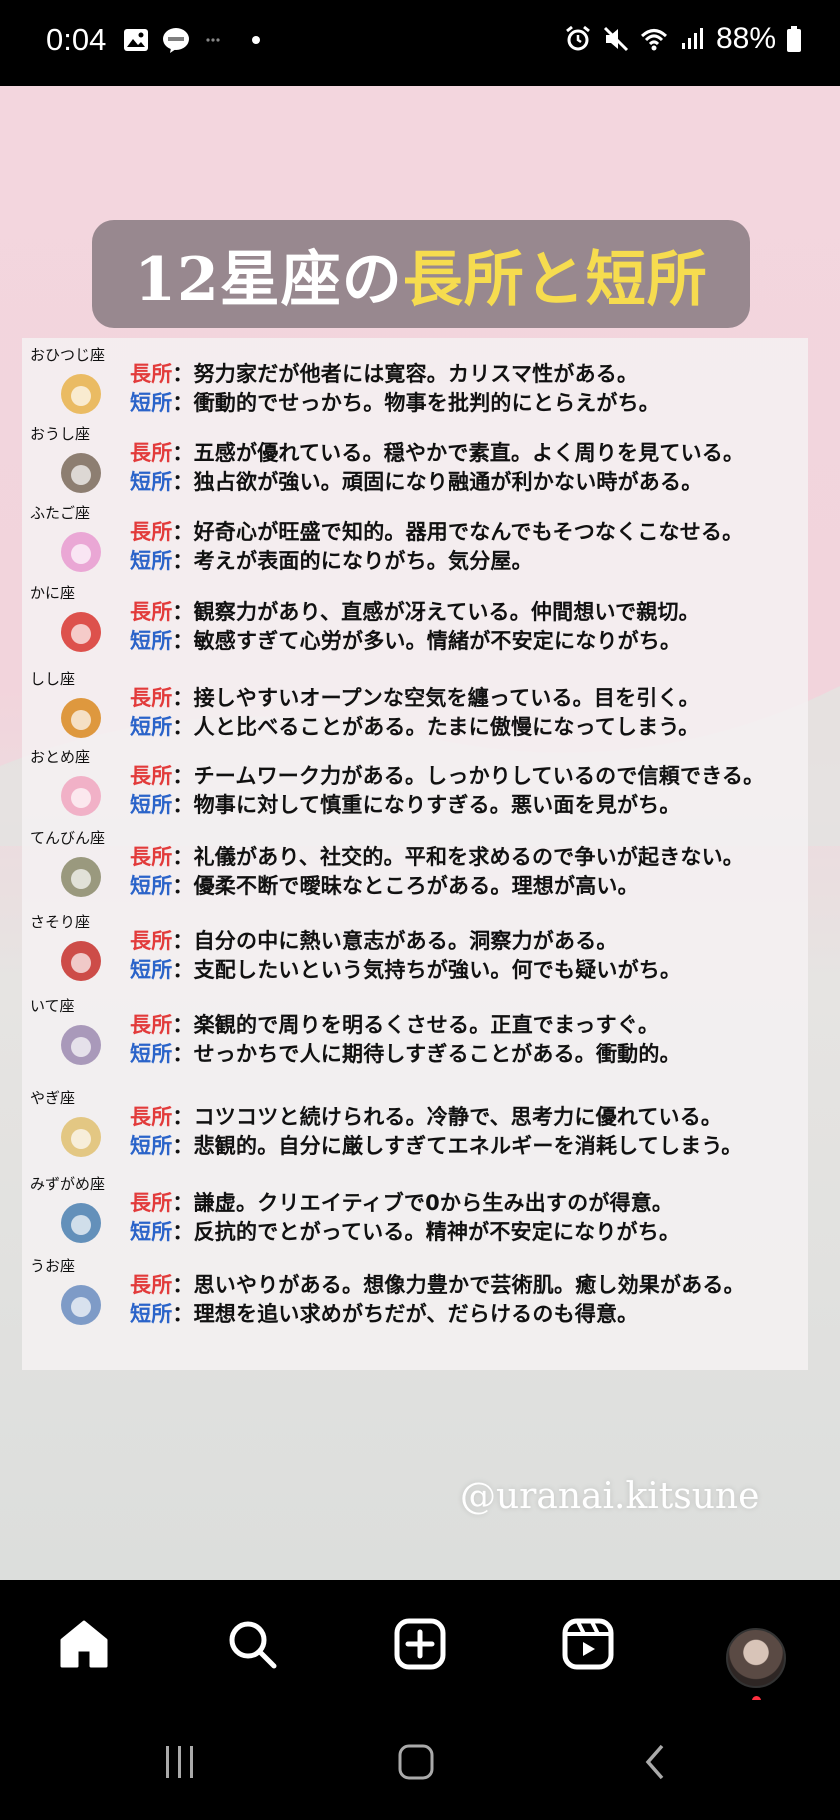 The height and width of the screenshot is (1820, 840). Describe the element at coordinates (423, 1203) in the screenshot. I see `strength-text: ：謙虚。クリエイティブで0から生み出すのが得意。` at that location.